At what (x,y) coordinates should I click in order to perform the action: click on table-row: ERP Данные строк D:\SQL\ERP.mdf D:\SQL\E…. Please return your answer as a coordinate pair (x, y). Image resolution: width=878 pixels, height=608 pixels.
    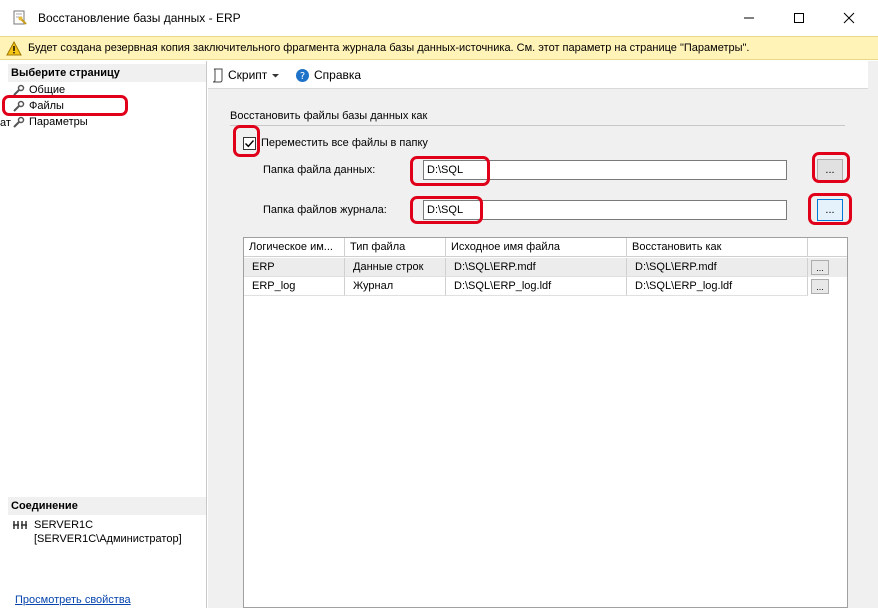
    Looking at the image, I should click on (545, 267).